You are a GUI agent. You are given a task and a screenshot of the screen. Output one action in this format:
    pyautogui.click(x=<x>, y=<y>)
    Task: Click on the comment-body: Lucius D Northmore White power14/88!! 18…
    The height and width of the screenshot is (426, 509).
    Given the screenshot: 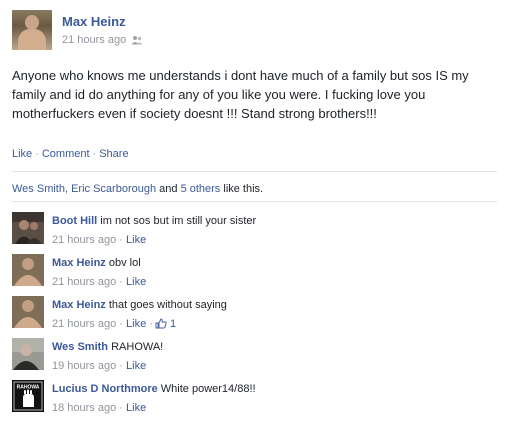 What is the action you would take?
    pyautogui.click(x=272, y=398)
    